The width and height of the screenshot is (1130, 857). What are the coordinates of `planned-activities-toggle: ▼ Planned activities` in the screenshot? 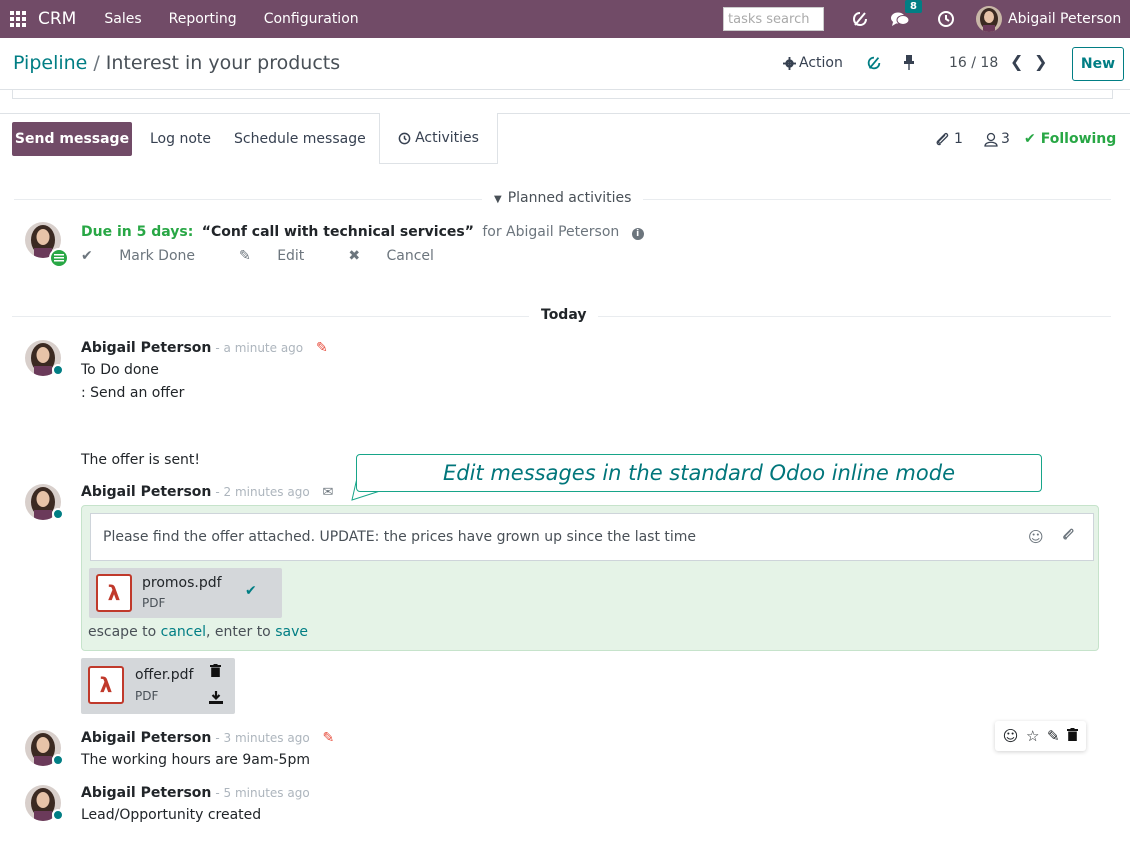 It's located at (563, 198).